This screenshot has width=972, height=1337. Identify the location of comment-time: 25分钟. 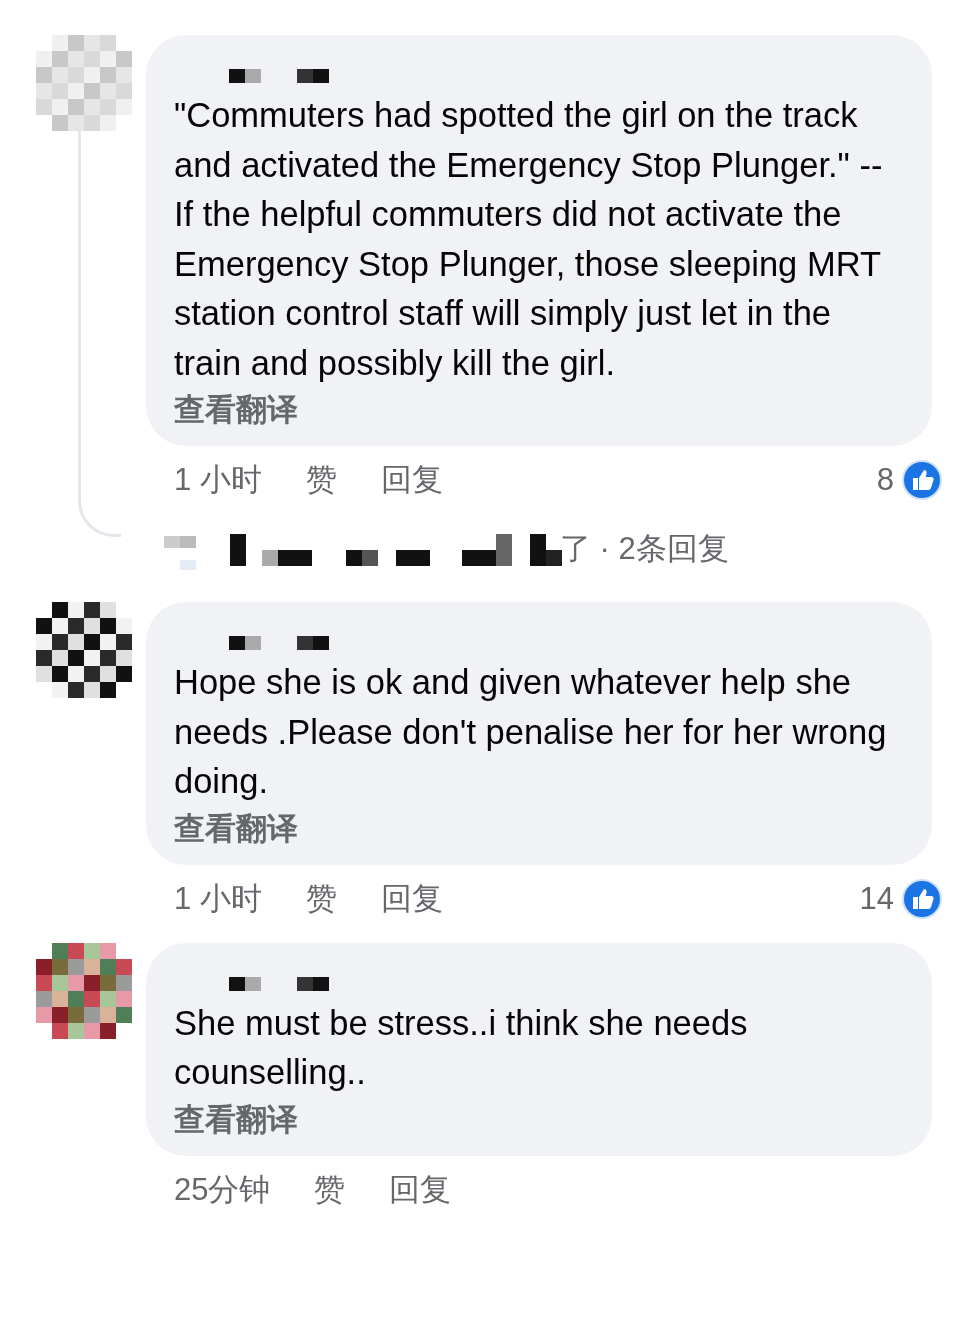
(222, 1189).